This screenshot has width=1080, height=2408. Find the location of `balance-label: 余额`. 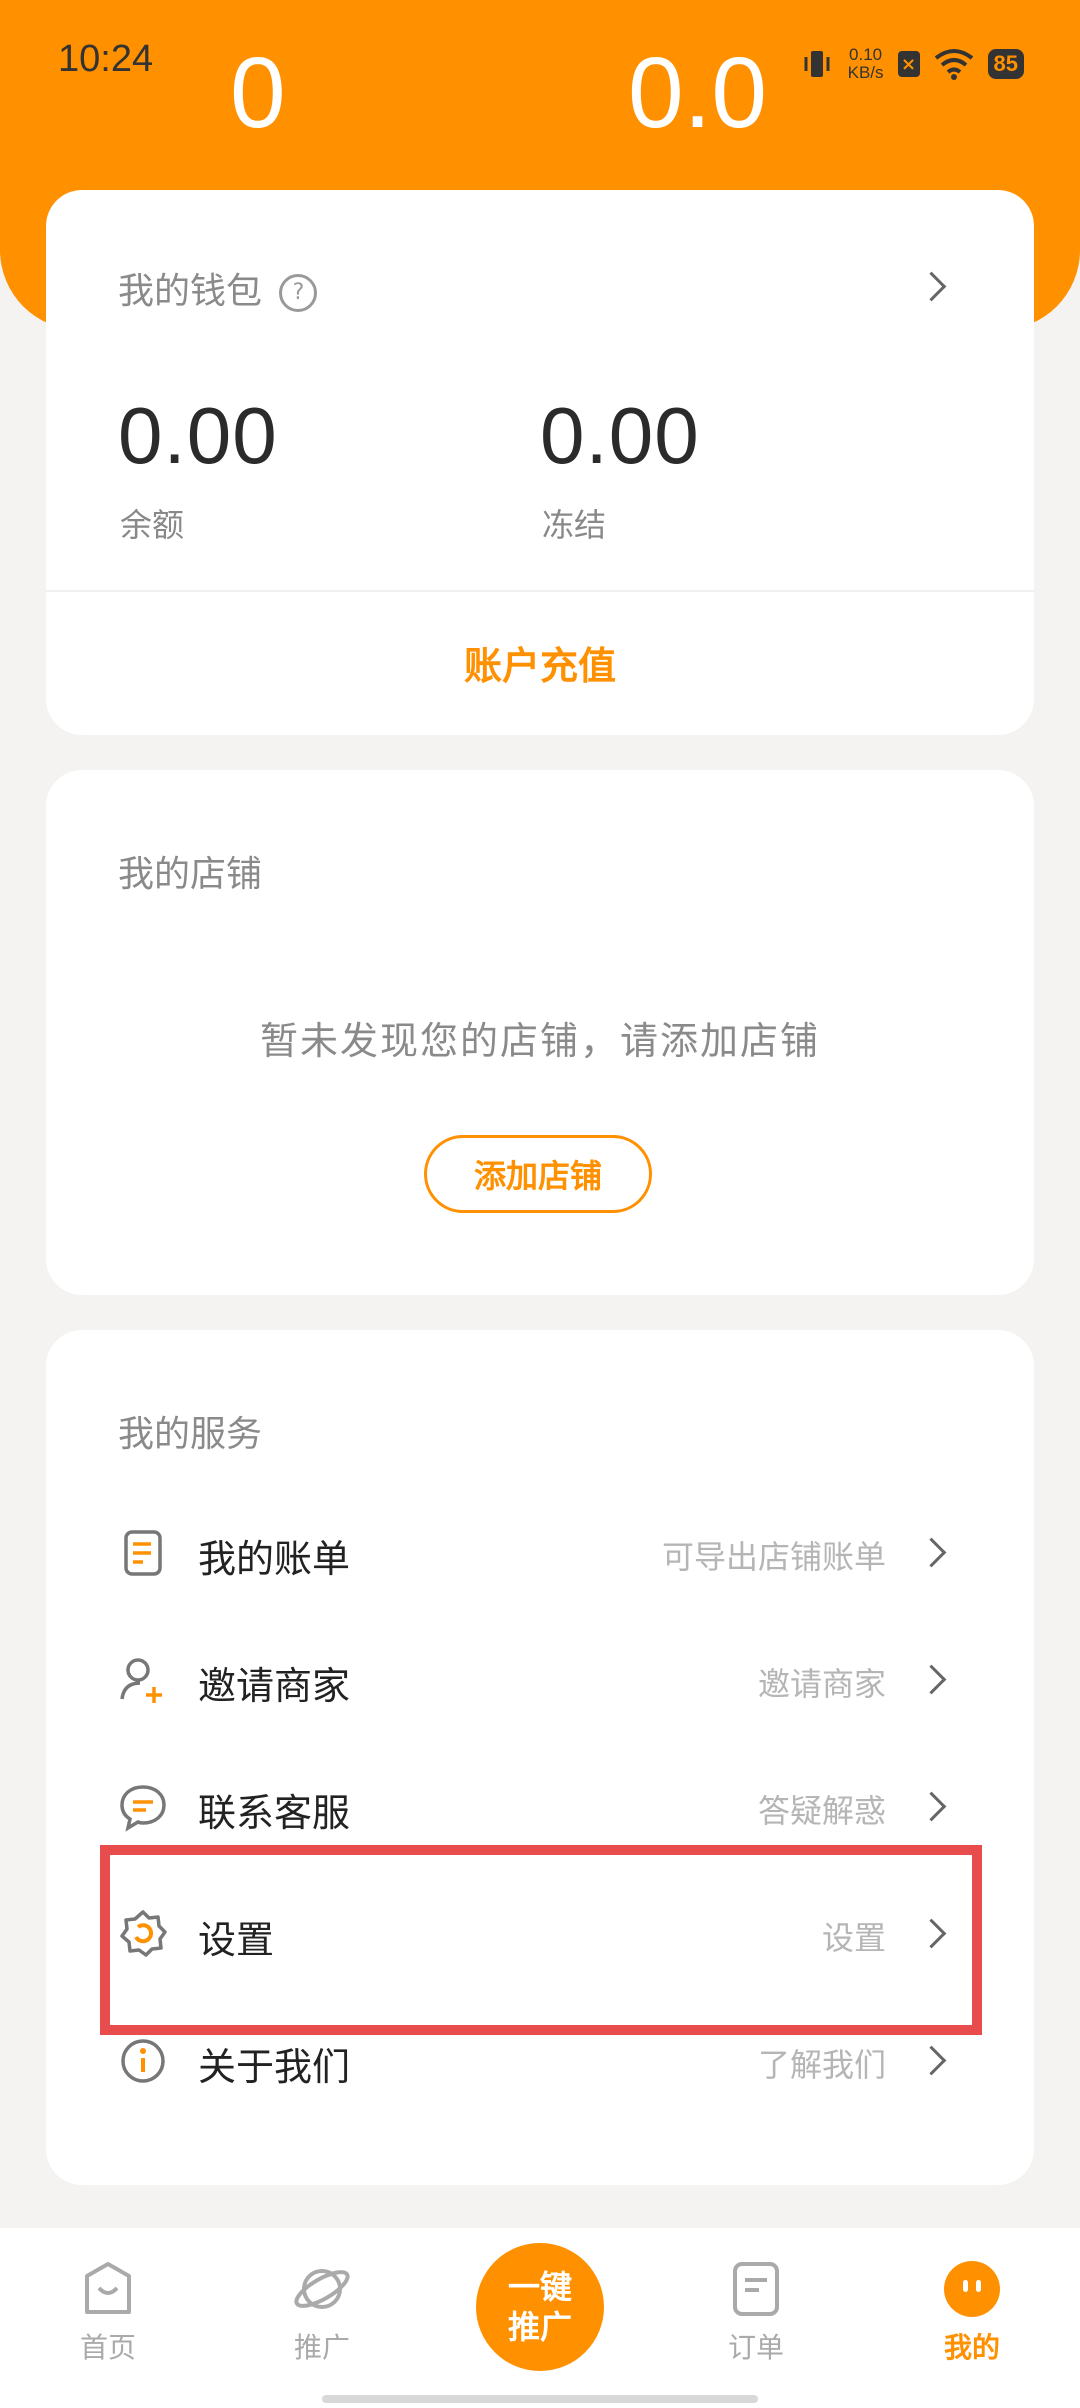

balance-label: 余额 is located at coordinates (152, 525).